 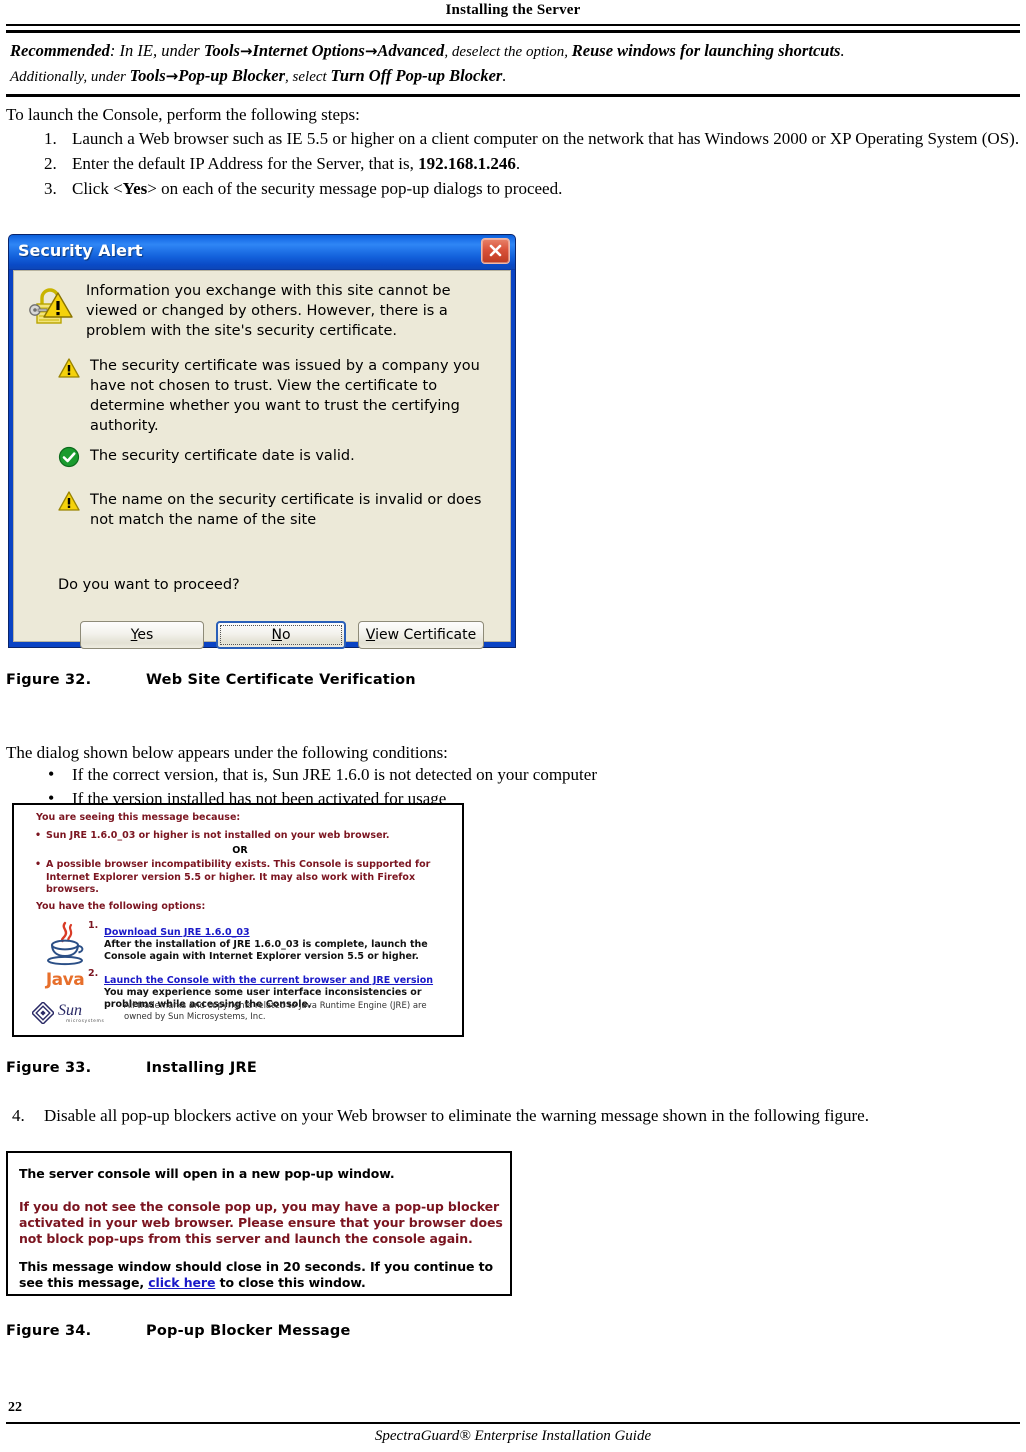 I want to click on page-header: Installing the Server, so click(x=513, y=10).